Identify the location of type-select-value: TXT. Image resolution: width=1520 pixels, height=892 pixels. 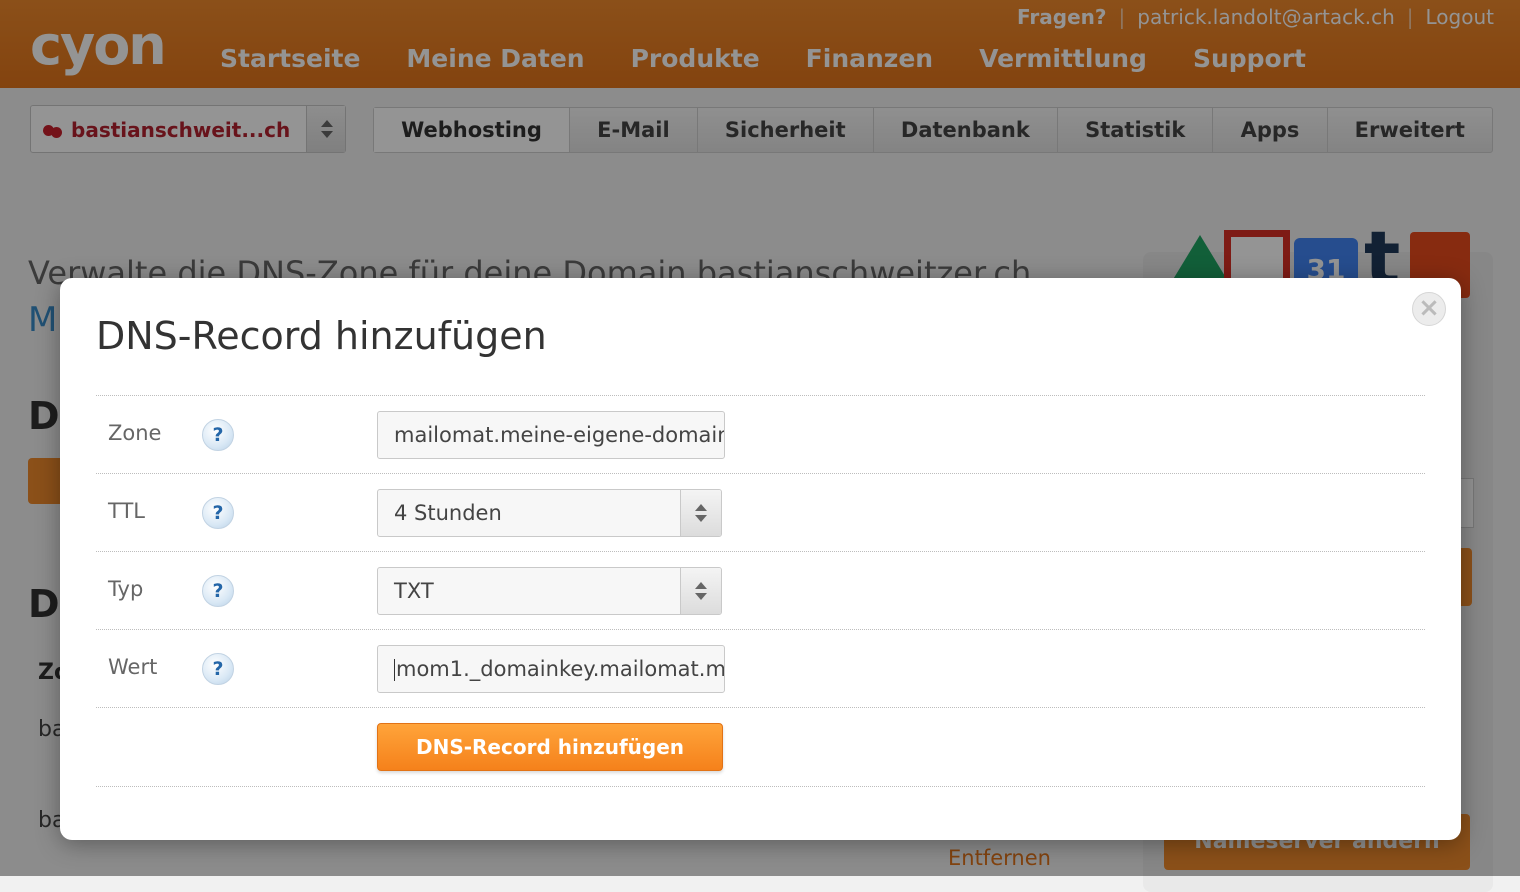
(414, 591).